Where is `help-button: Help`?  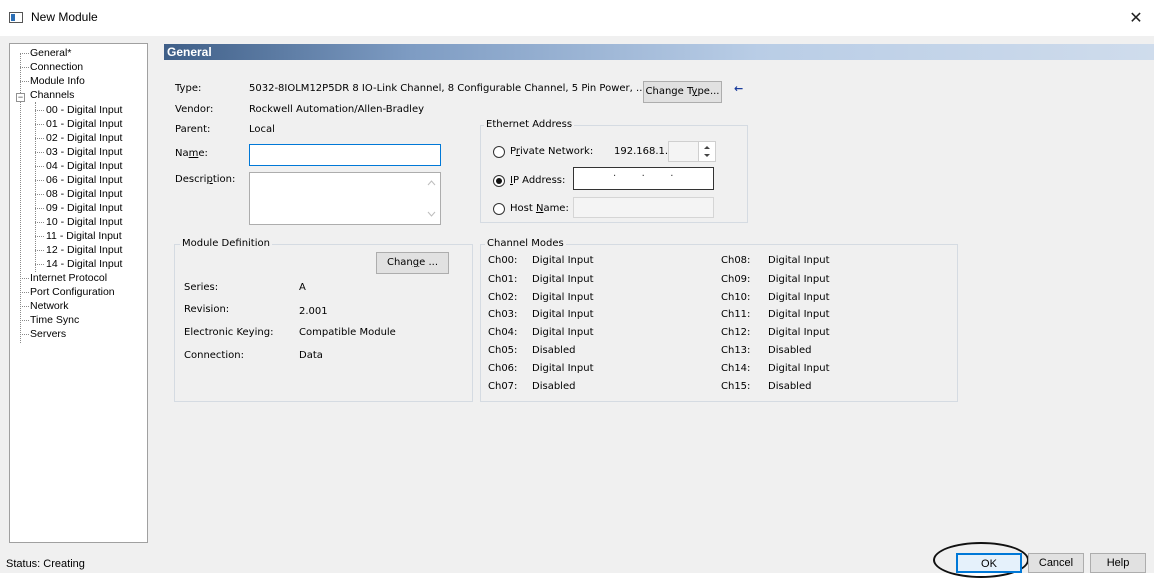 help-button: Help is located at coordinates (1118, 563).